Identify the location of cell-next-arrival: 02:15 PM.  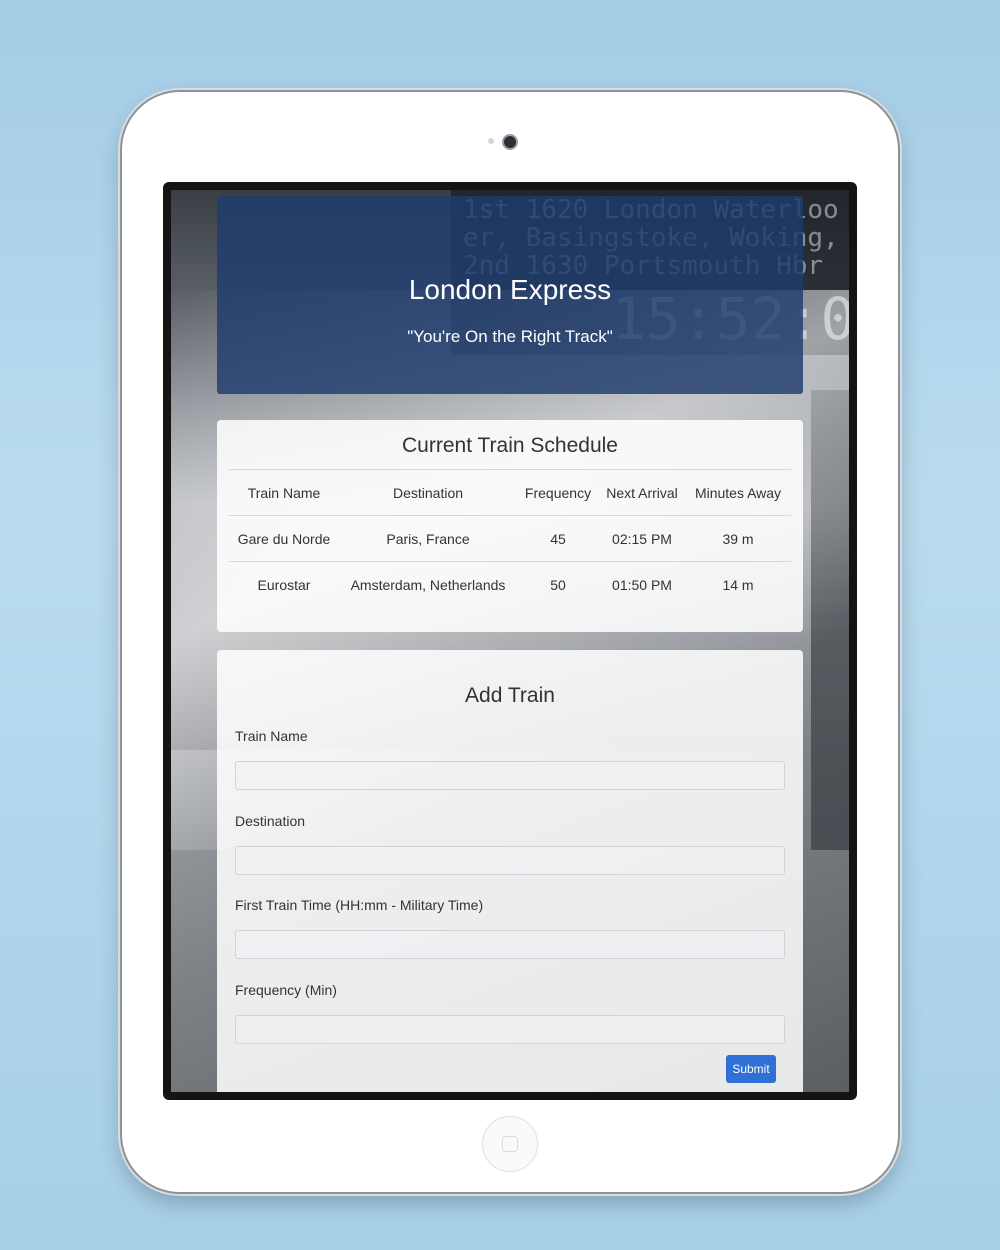
(642, 538).